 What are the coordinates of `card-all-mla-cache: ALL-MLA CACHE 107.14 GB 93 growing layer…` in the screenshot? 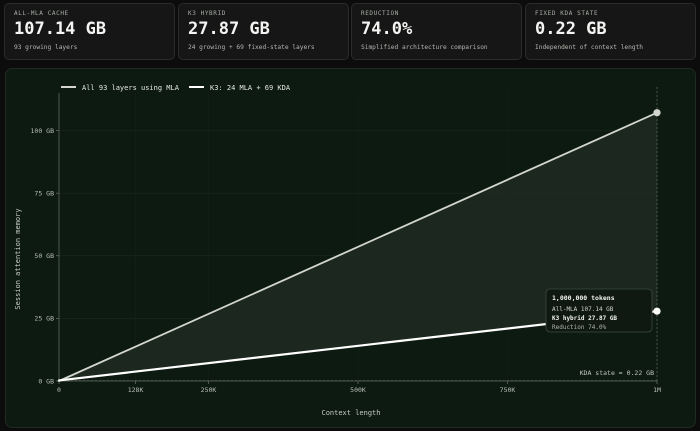 It's located at (89, 31).